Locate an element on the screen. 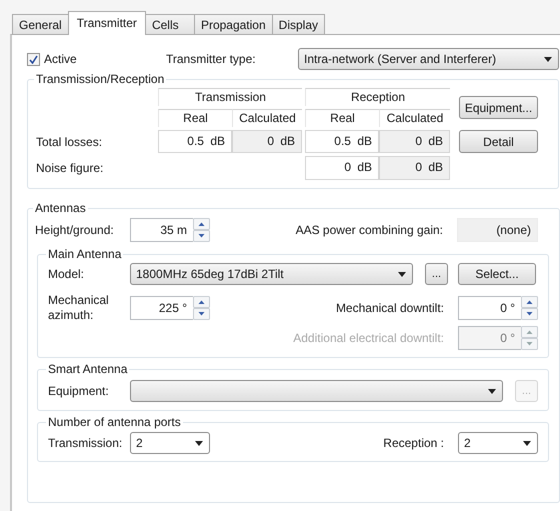 Image resolution: width=560 pixels, height=511 pixels. field-label: Transmitter type: is located at coordinates (211, 59).